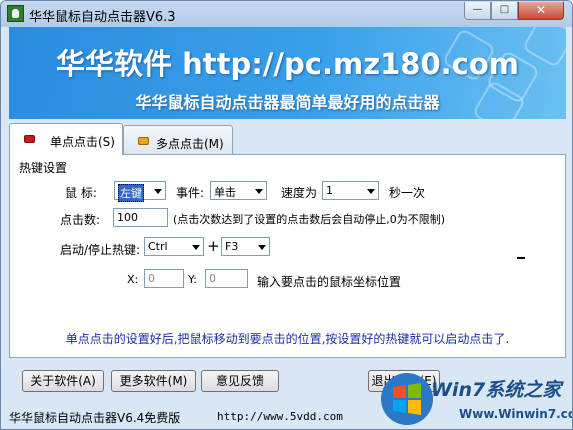 Image resolution: width=573 pixels, height=430 pixels. Describe the element at coordinates (174, 246) in the screenshot. I see `hotkey-modifier-select: Ctrl` at that location.